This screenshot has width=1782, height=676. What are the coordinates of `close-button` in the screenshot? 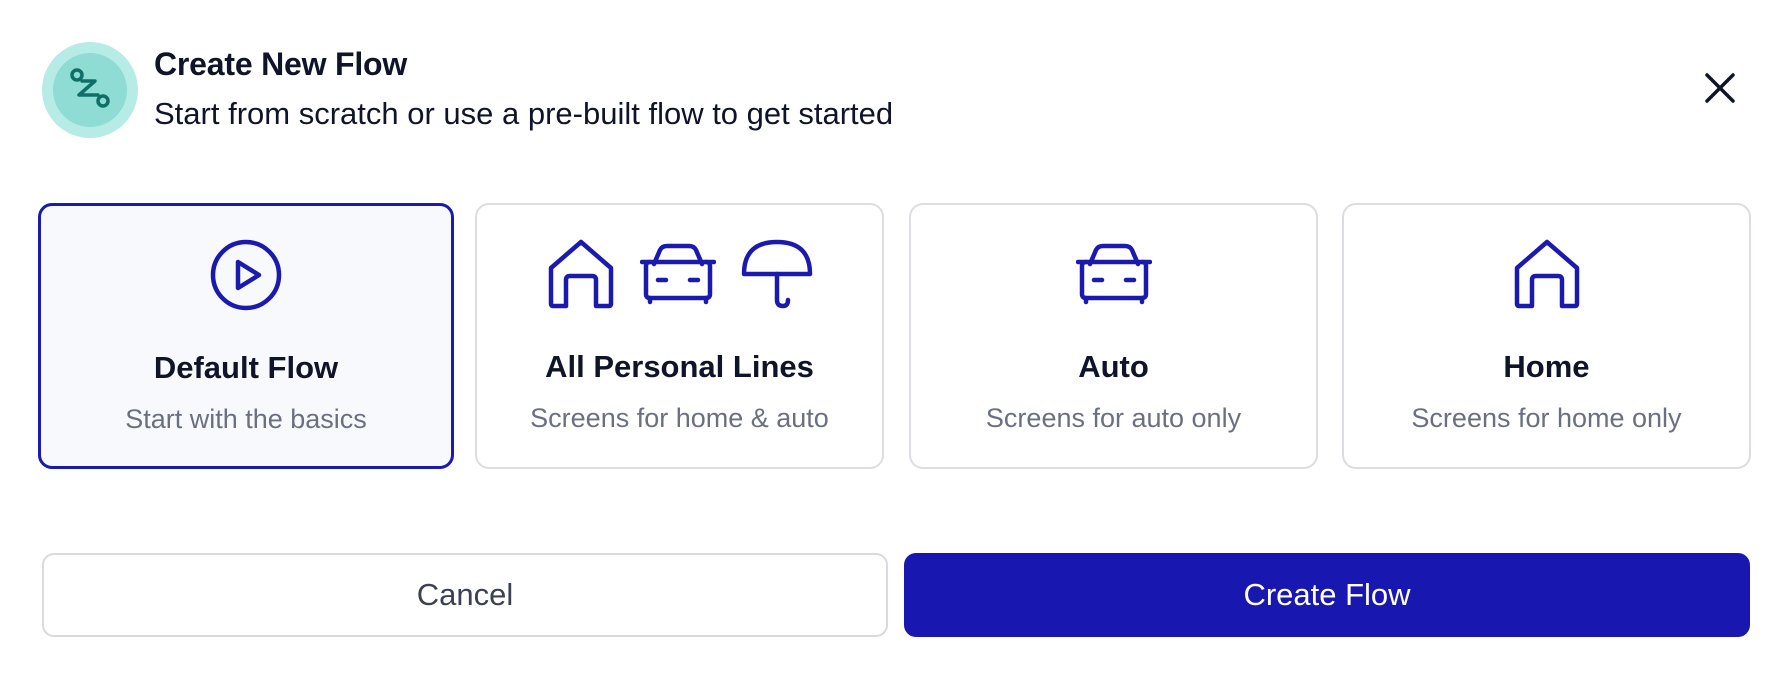 It's located at (1720, 90).